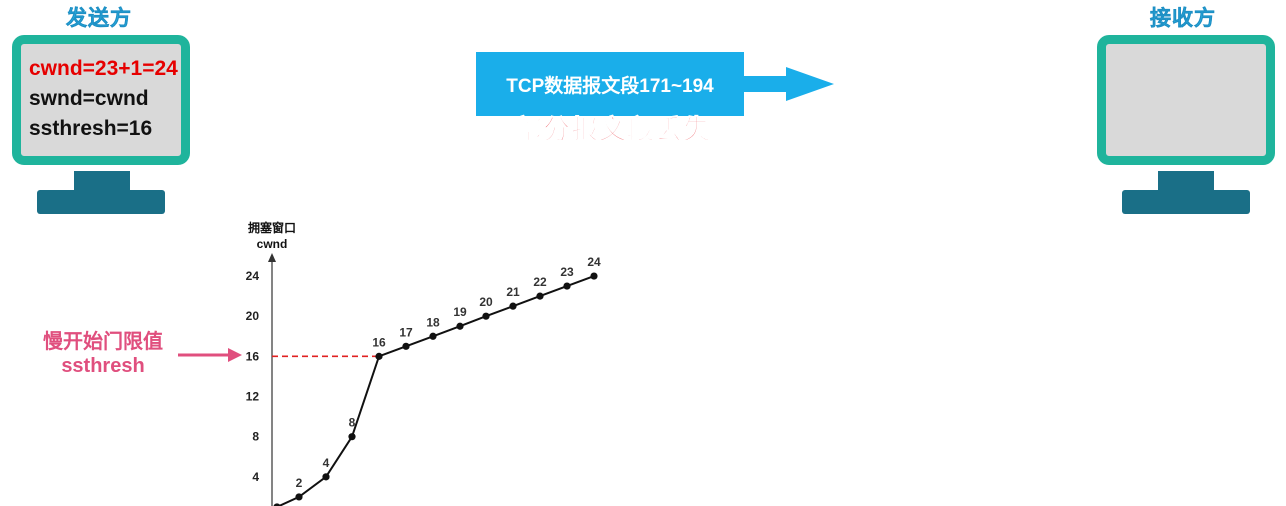  What do you see at coordinates (486, 302) in the screenshot?
I see `cwnd-point-label-8: 20` at bounding box center [486, 302].